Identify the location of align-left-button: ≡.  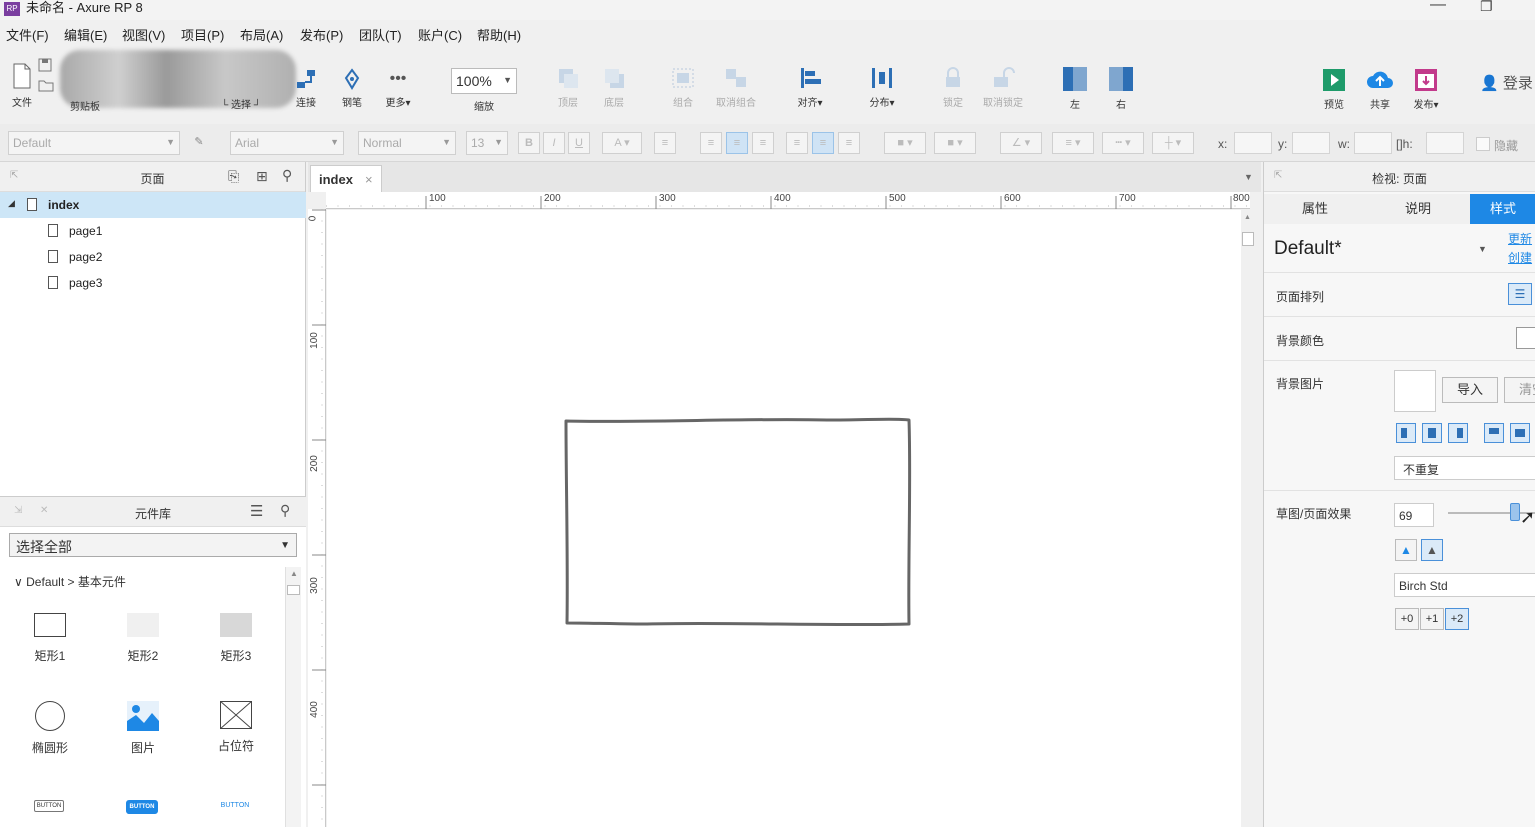
(711, 143).